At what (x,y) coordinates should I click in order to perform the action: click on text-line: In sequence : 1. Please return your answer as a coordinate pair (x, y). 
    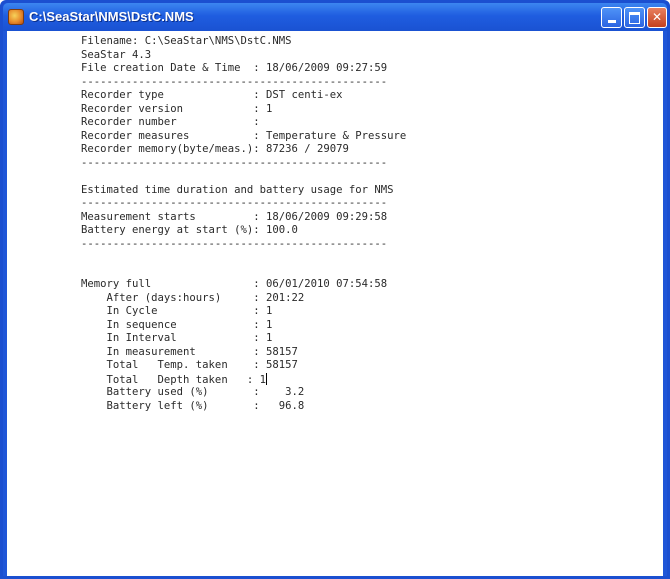
    Looking at the image, I should click on (177, 324).